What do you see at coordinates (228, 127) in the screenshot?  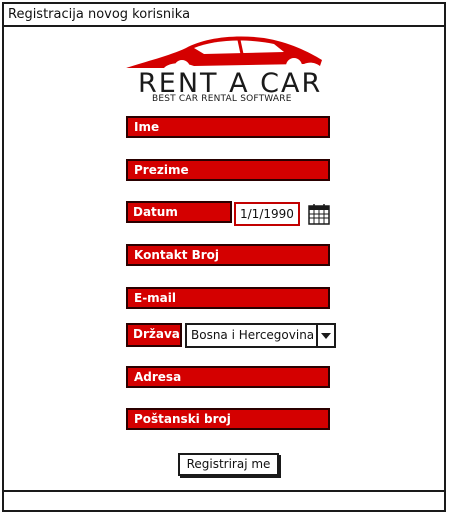 I see `first-name-field: Ime` at bounding box center [228, 127].